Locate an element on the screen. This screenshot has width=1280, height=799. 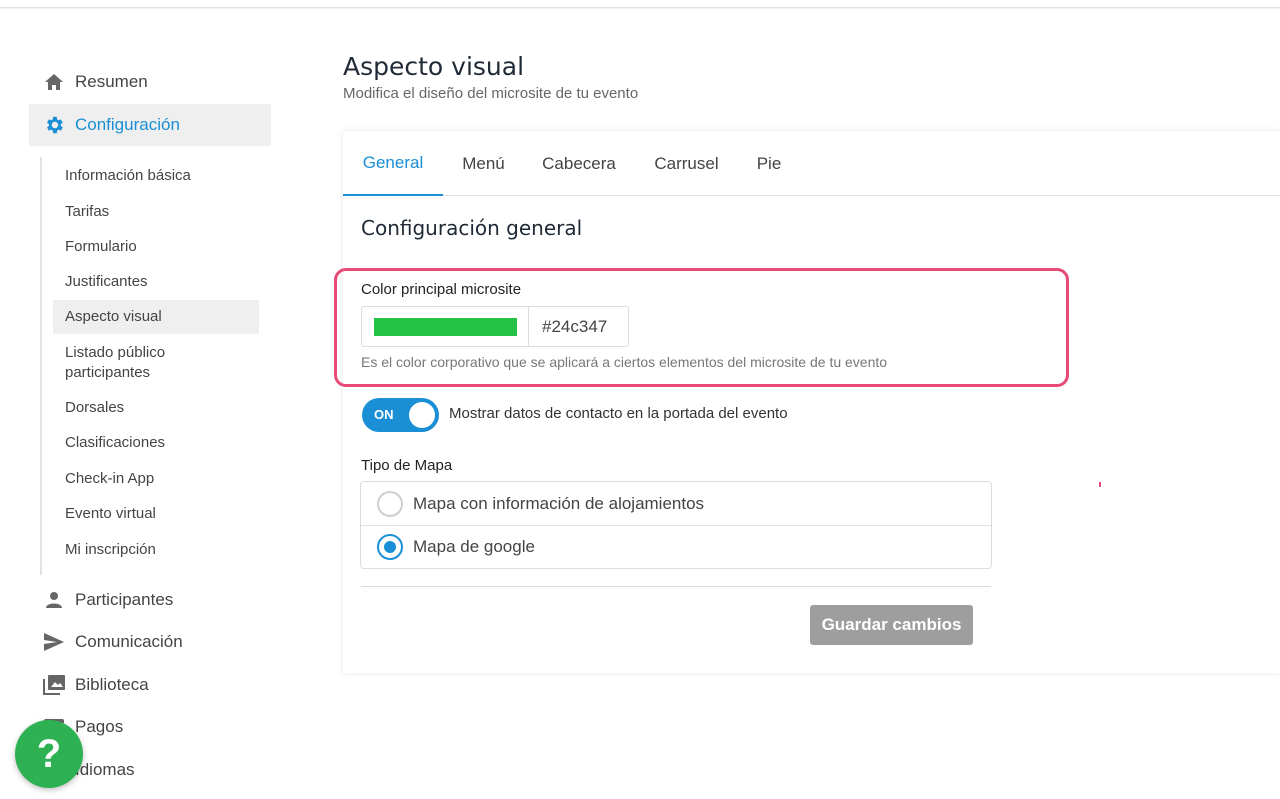
color-picker-field: #24c347 is located at coordinates (495, 326).